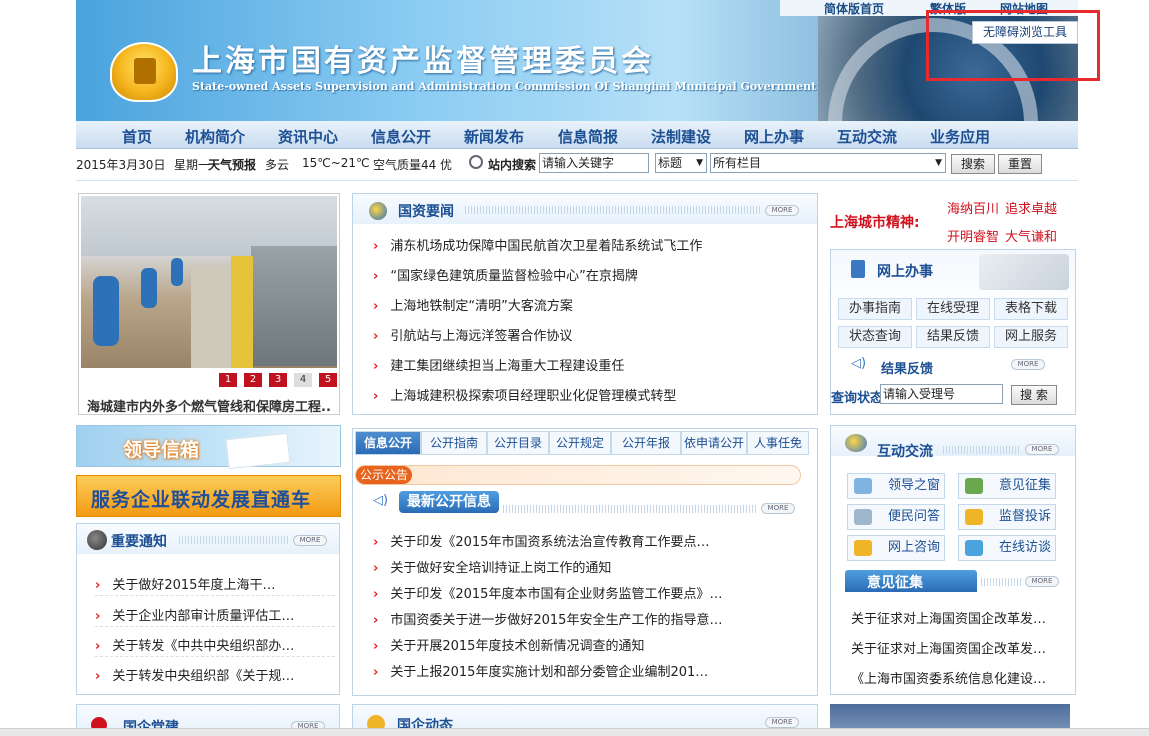  I want to click on complaint-button: 监督投诉, so click(1007, 517).